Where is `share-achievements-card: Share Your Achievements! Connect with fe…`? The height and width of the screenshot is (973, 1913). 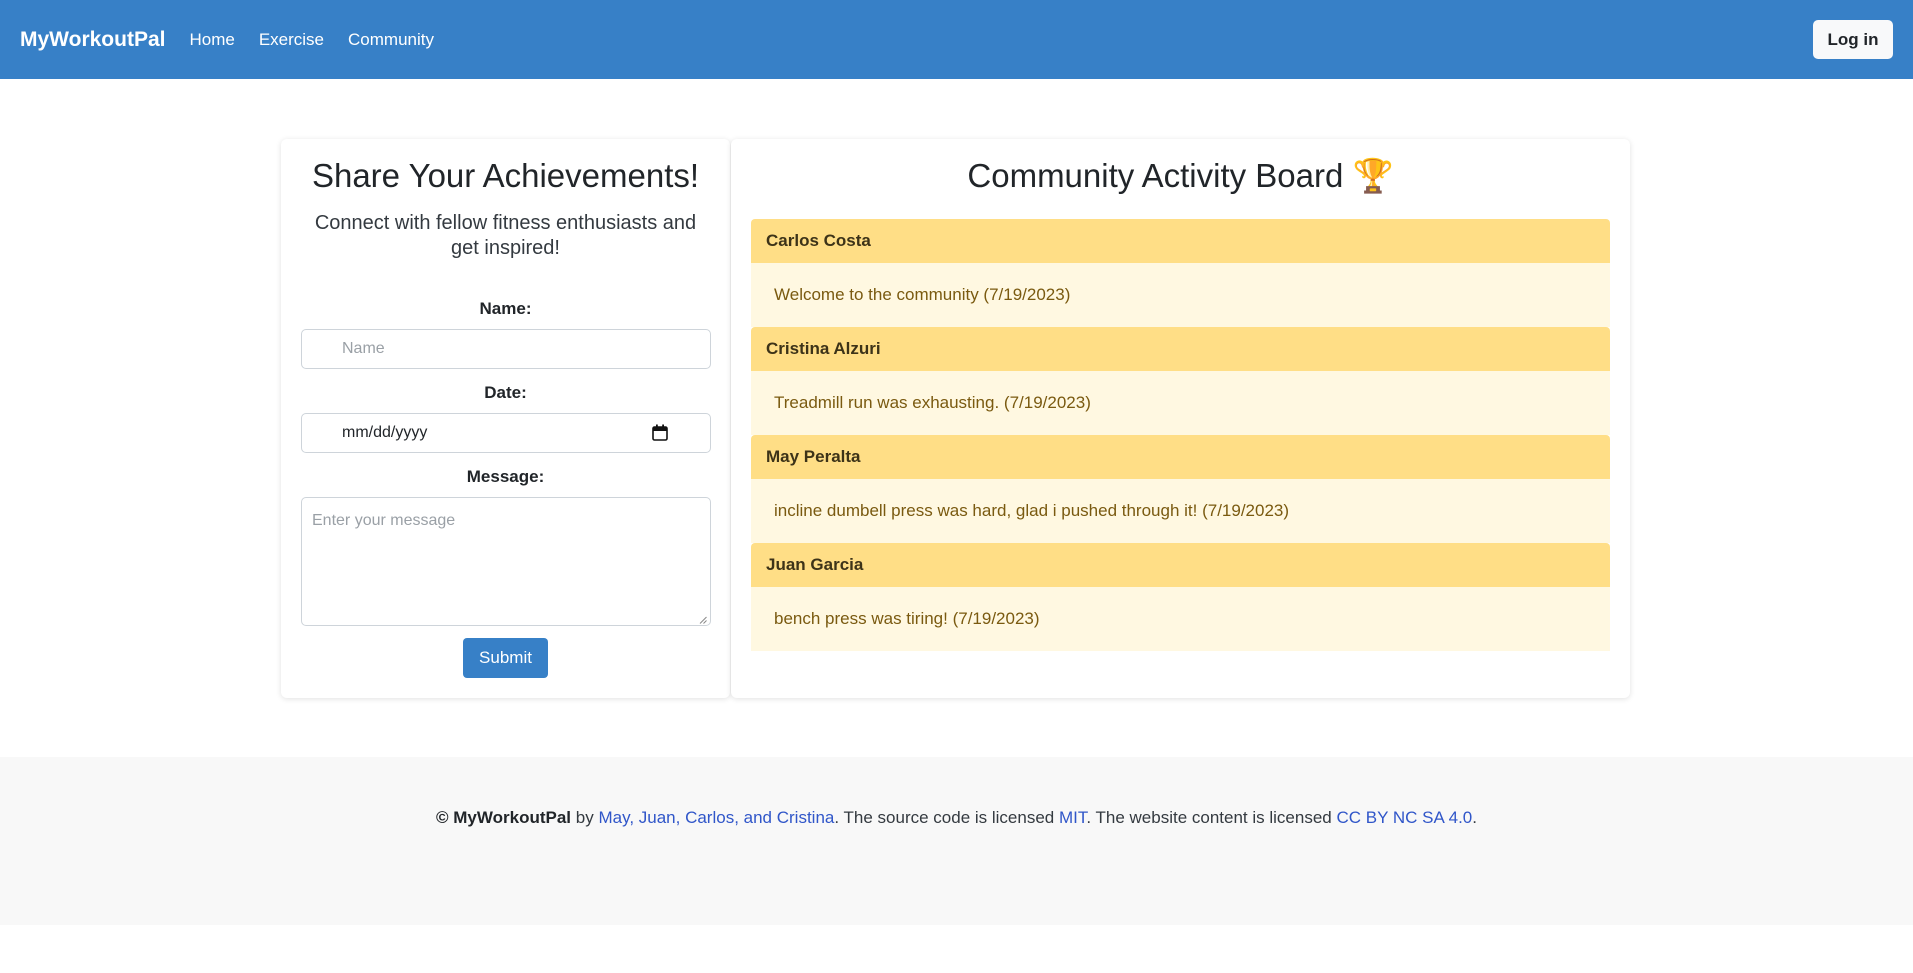 share-achievements-card: Share Your Achievements! Connect with fe… is located at coordinates (505, 418).